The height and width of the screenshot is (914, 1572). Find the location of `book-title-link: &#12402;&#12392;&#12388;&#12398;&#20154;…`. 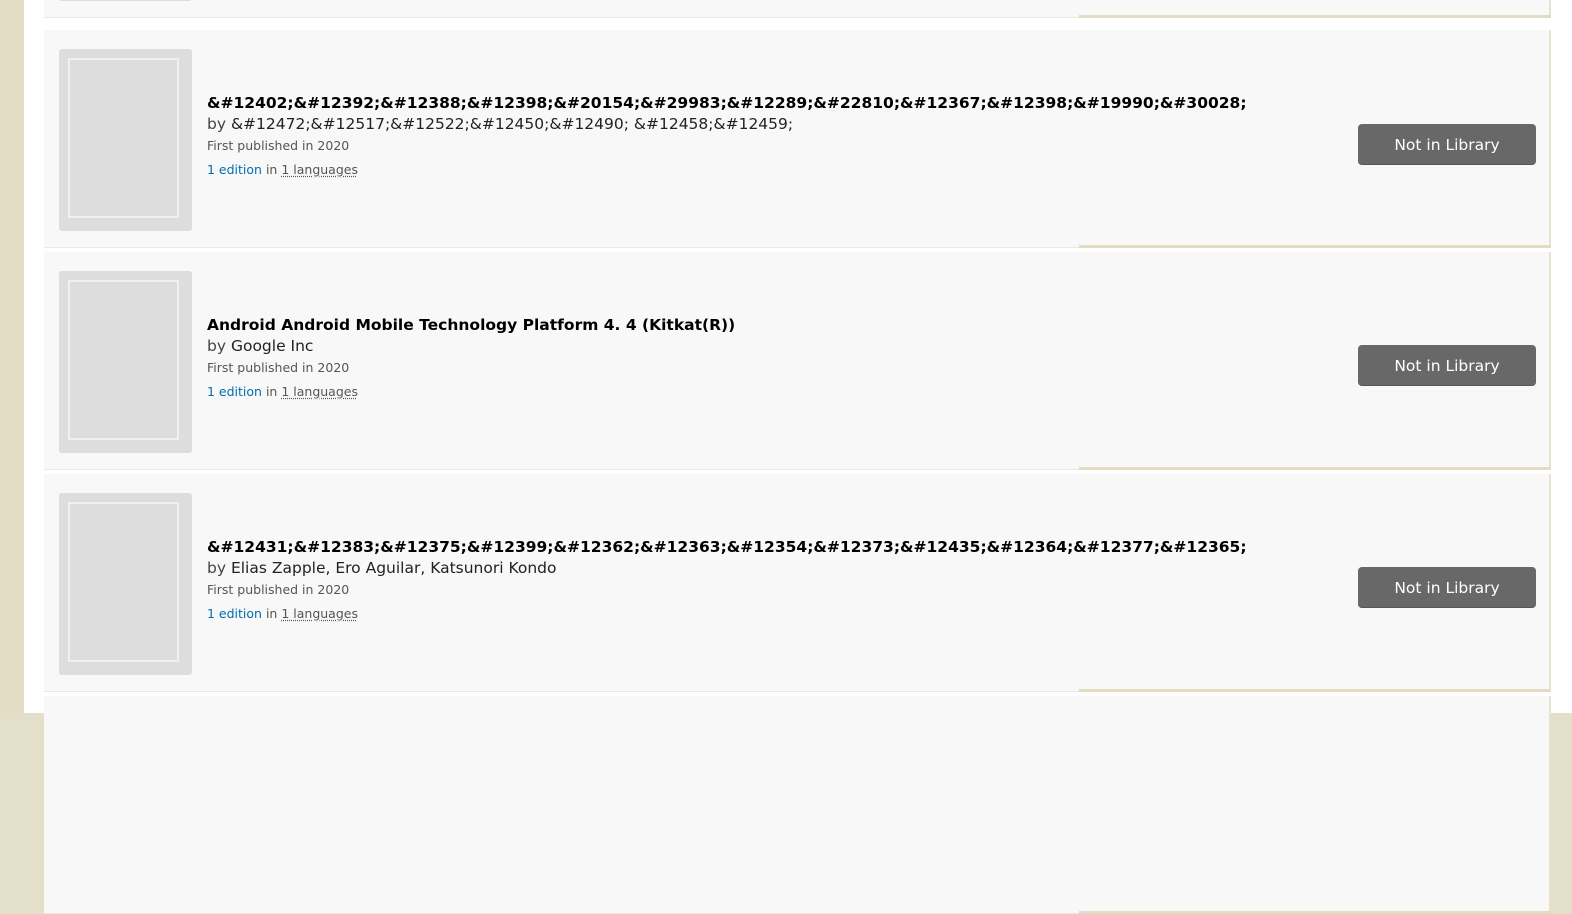

book-title-link: &#12402;&#12392;&#12388;&#12398;&#20154;… is located at coordinates (777, 103).